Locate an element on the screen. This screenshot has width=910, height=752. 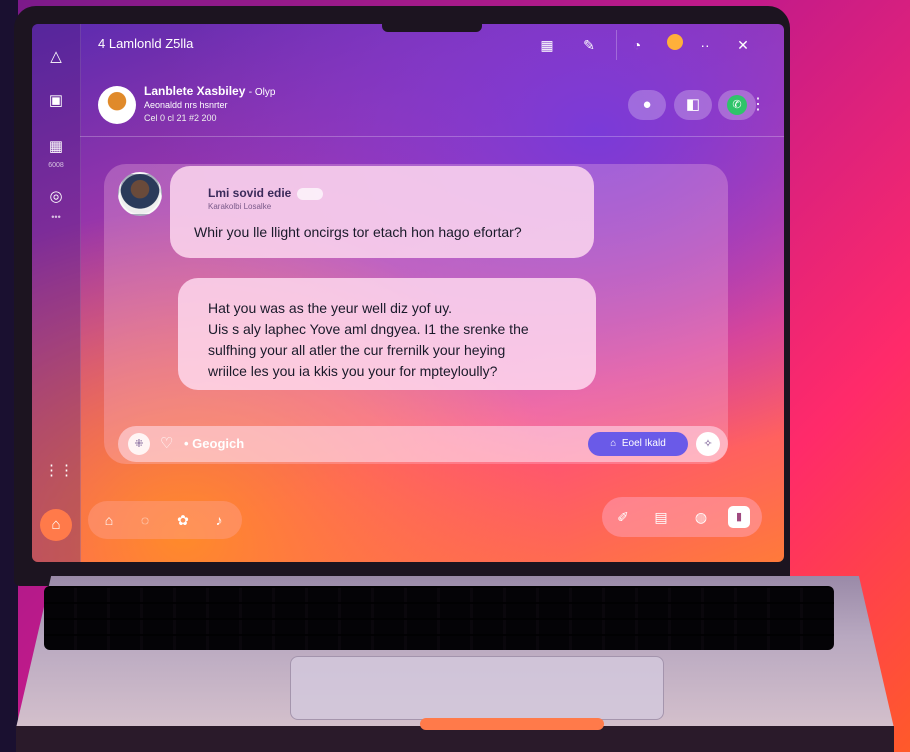
record-button: ● is located at coordinates (647, 105).